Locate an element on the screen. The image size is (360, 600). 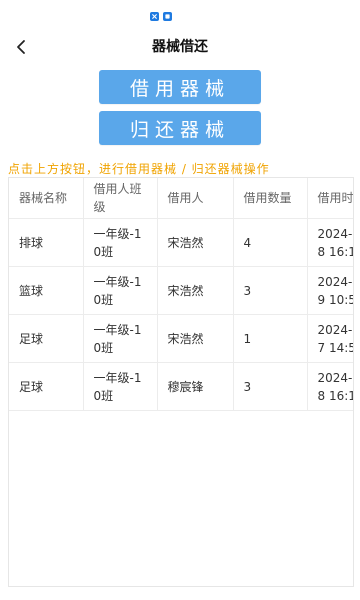
cell-borrow-time: 2024- 7 14:5 is located at coordinates (330, 338).